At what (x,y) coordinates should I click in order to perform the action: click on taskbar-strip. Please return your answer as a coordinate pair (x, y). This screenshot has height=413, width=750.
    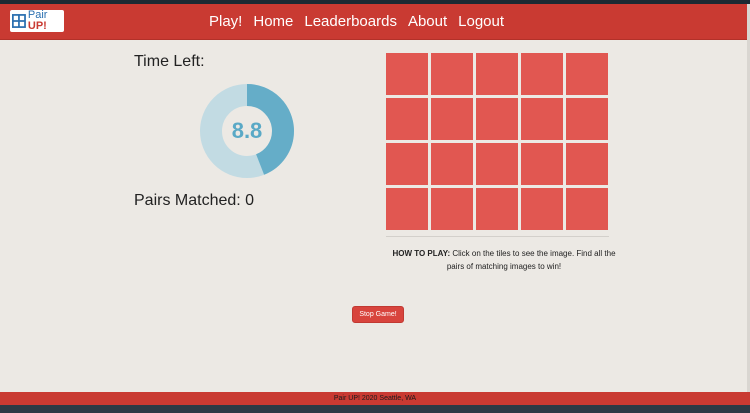
    Looking at the image, I should click on (375, 409).